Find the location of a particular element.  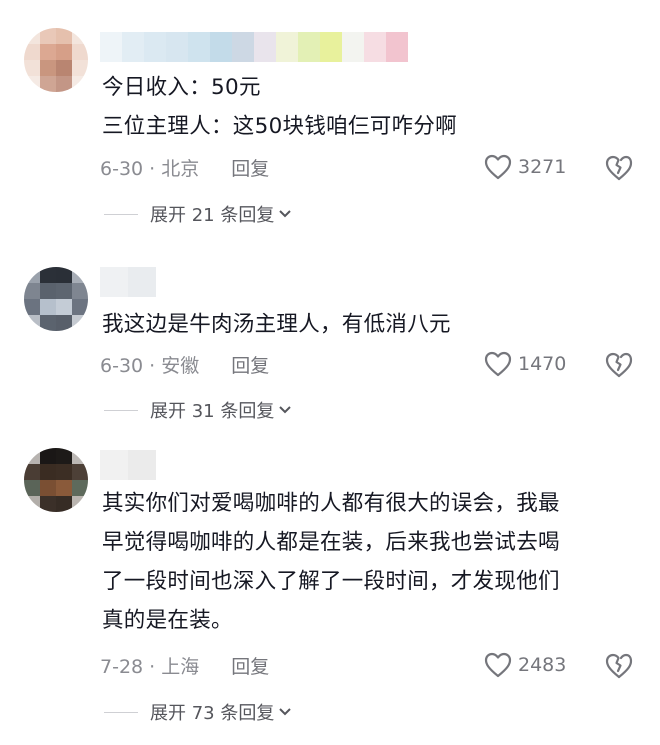

like-button: 3271 is located at coordinates (525, 167).